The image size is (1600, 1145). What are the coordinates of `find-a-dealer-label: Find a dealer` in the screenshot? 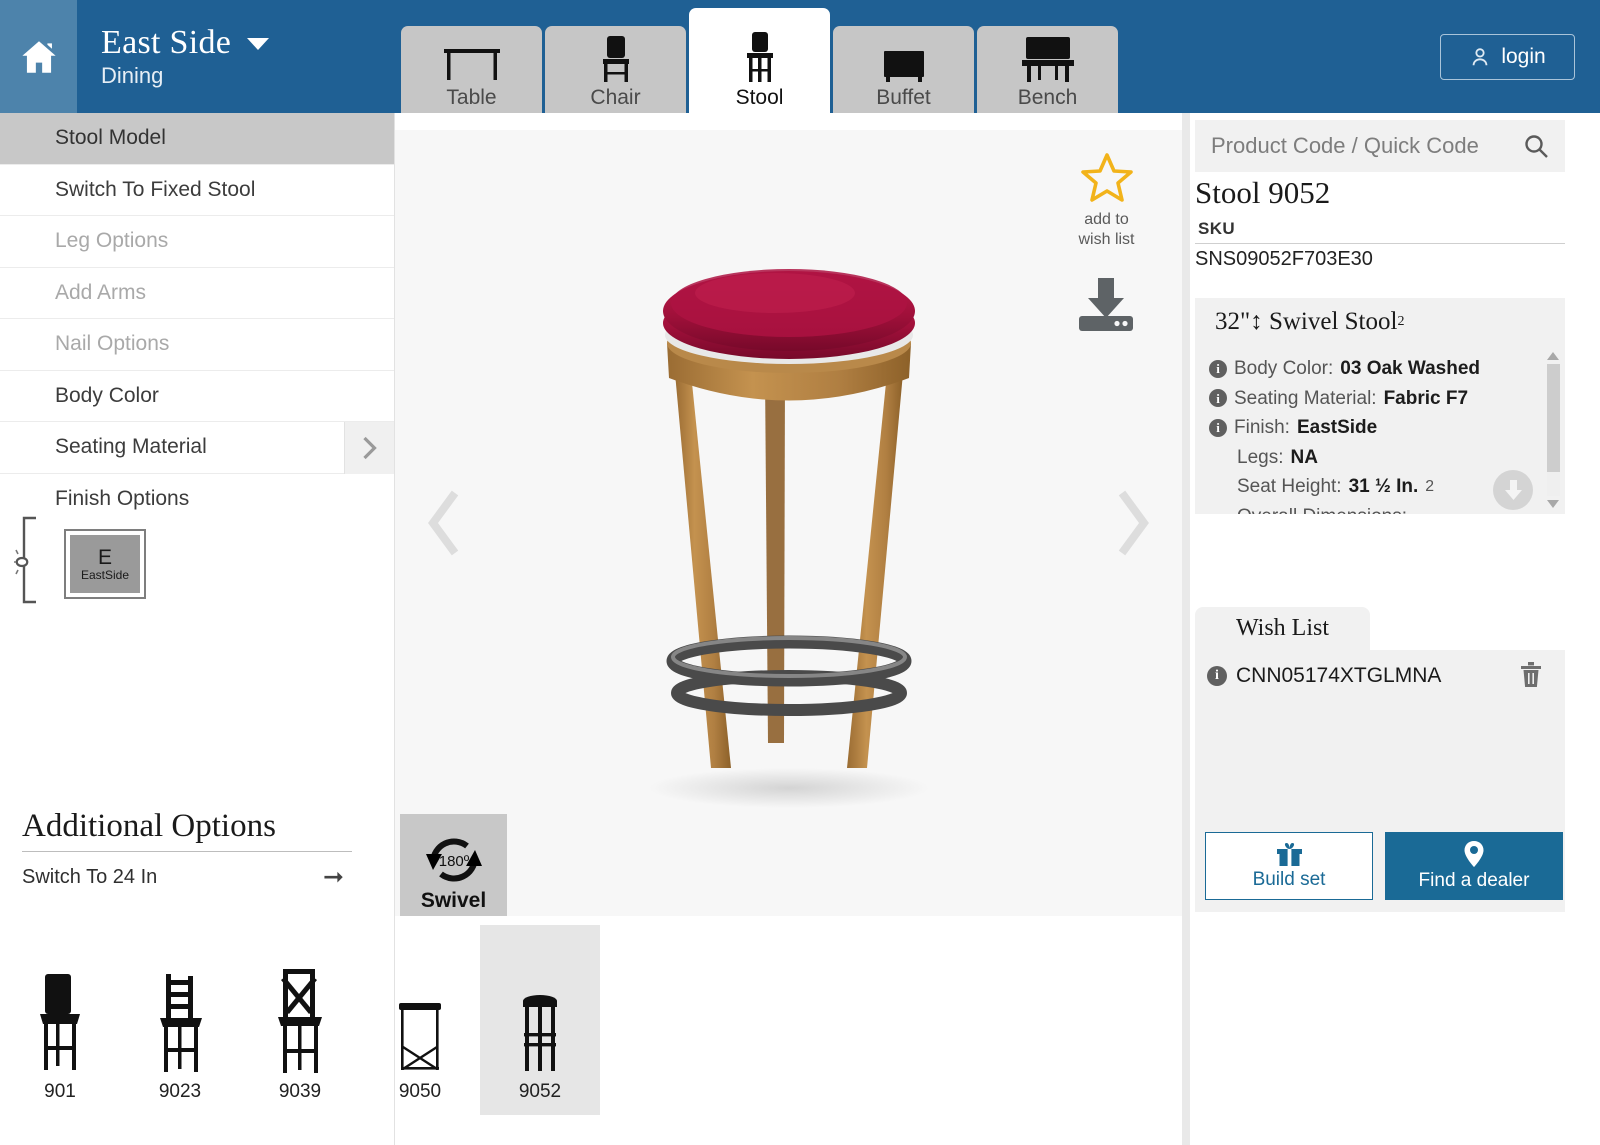 It's located at (1474, 880).